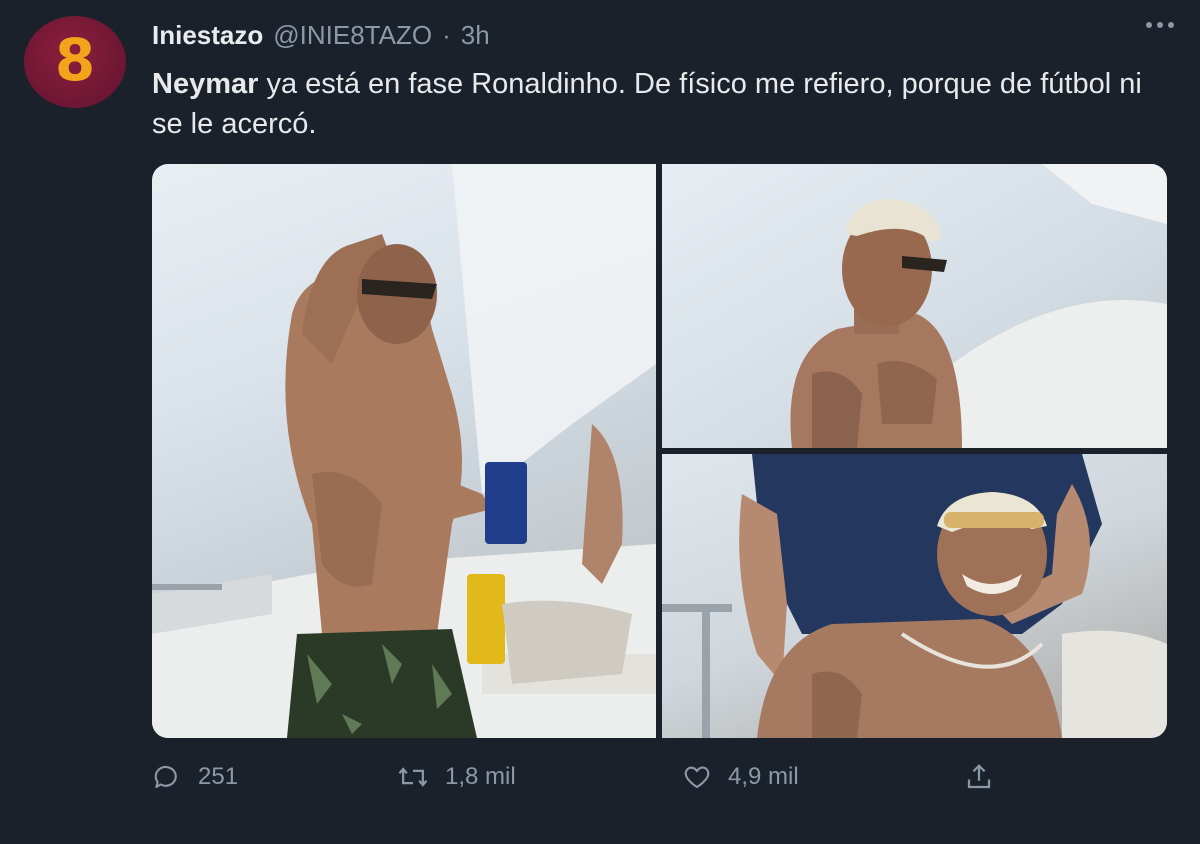 The image size is (1200, 844). I want to click on like-count: 4,9 mil, so click(763, 776).